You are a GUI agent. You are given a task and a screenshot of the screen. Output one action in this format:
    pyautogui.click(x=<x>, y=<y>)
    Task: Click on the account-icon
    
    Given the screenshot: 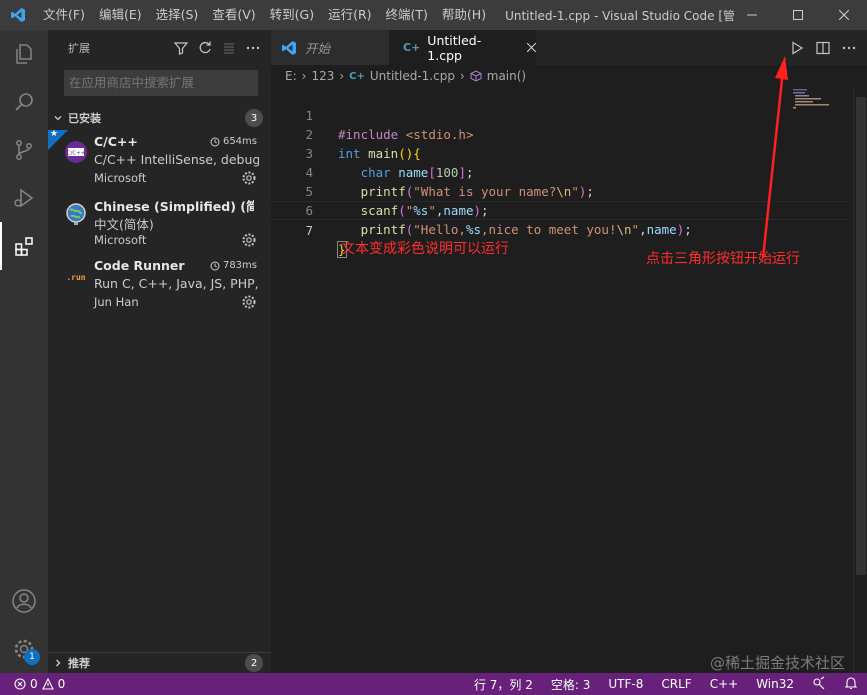 What is the action you would take?
    pyautogui.click(x=24, y=601)
    